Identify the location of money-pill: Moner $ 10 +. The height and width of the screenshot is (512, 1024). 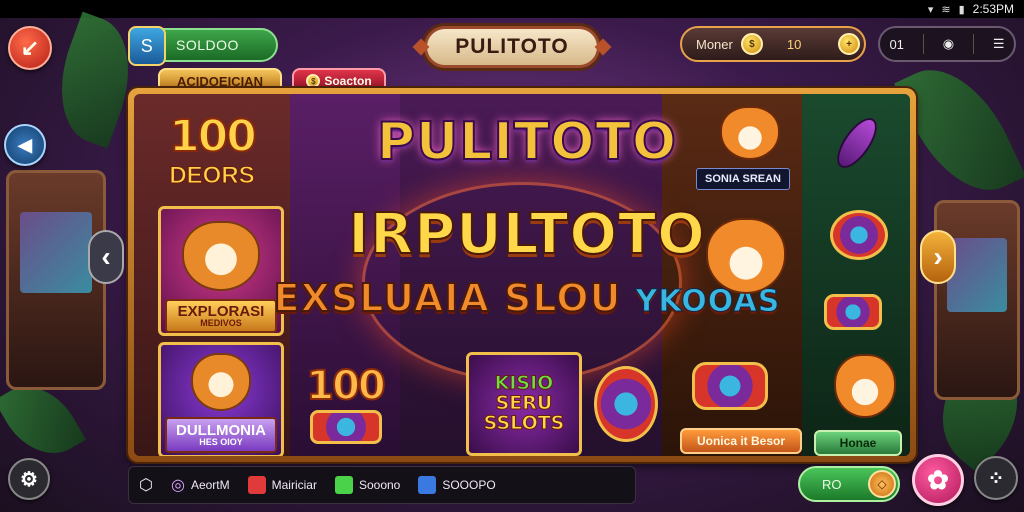
(773, 44).